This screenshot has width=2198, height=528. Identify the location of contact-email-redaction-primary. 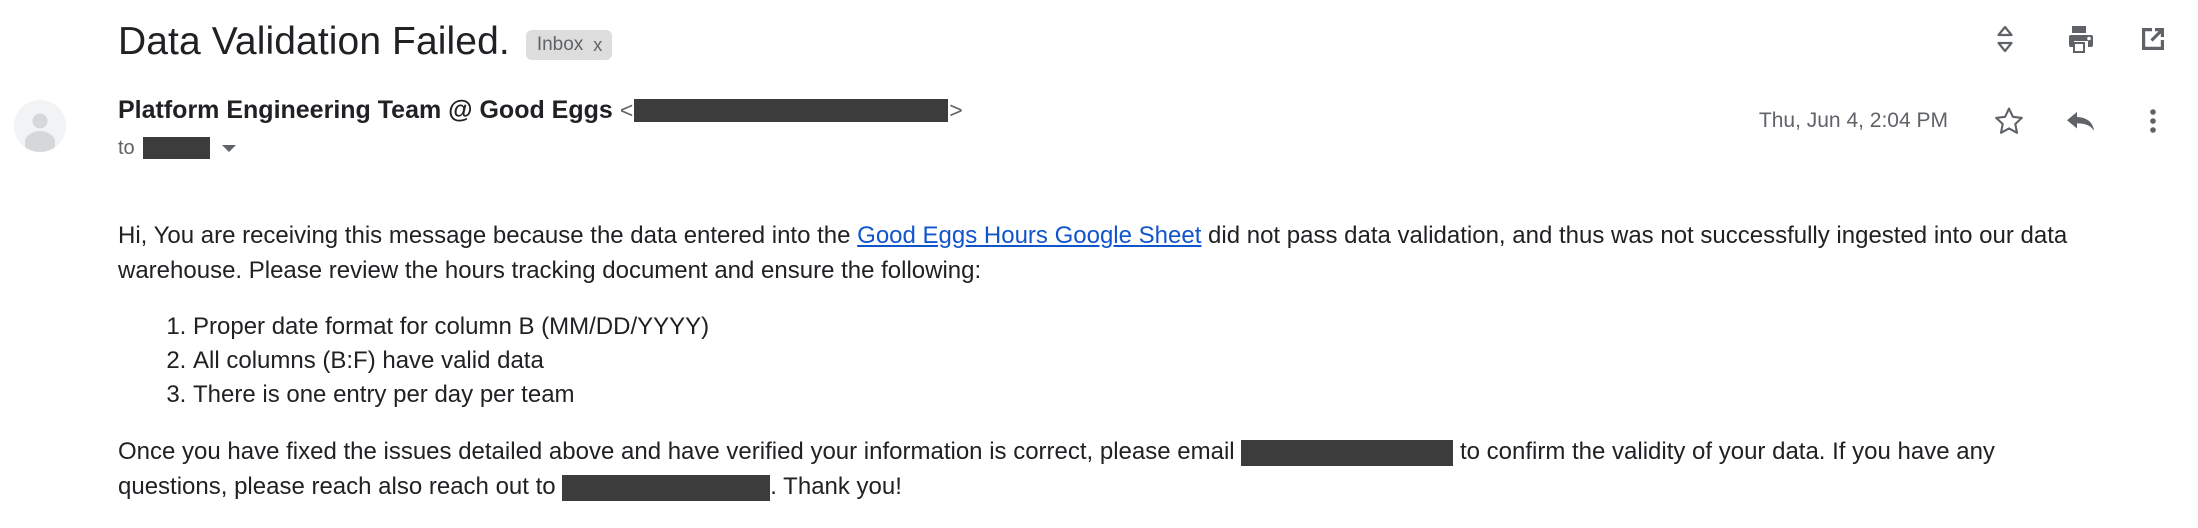
(1347, 452).